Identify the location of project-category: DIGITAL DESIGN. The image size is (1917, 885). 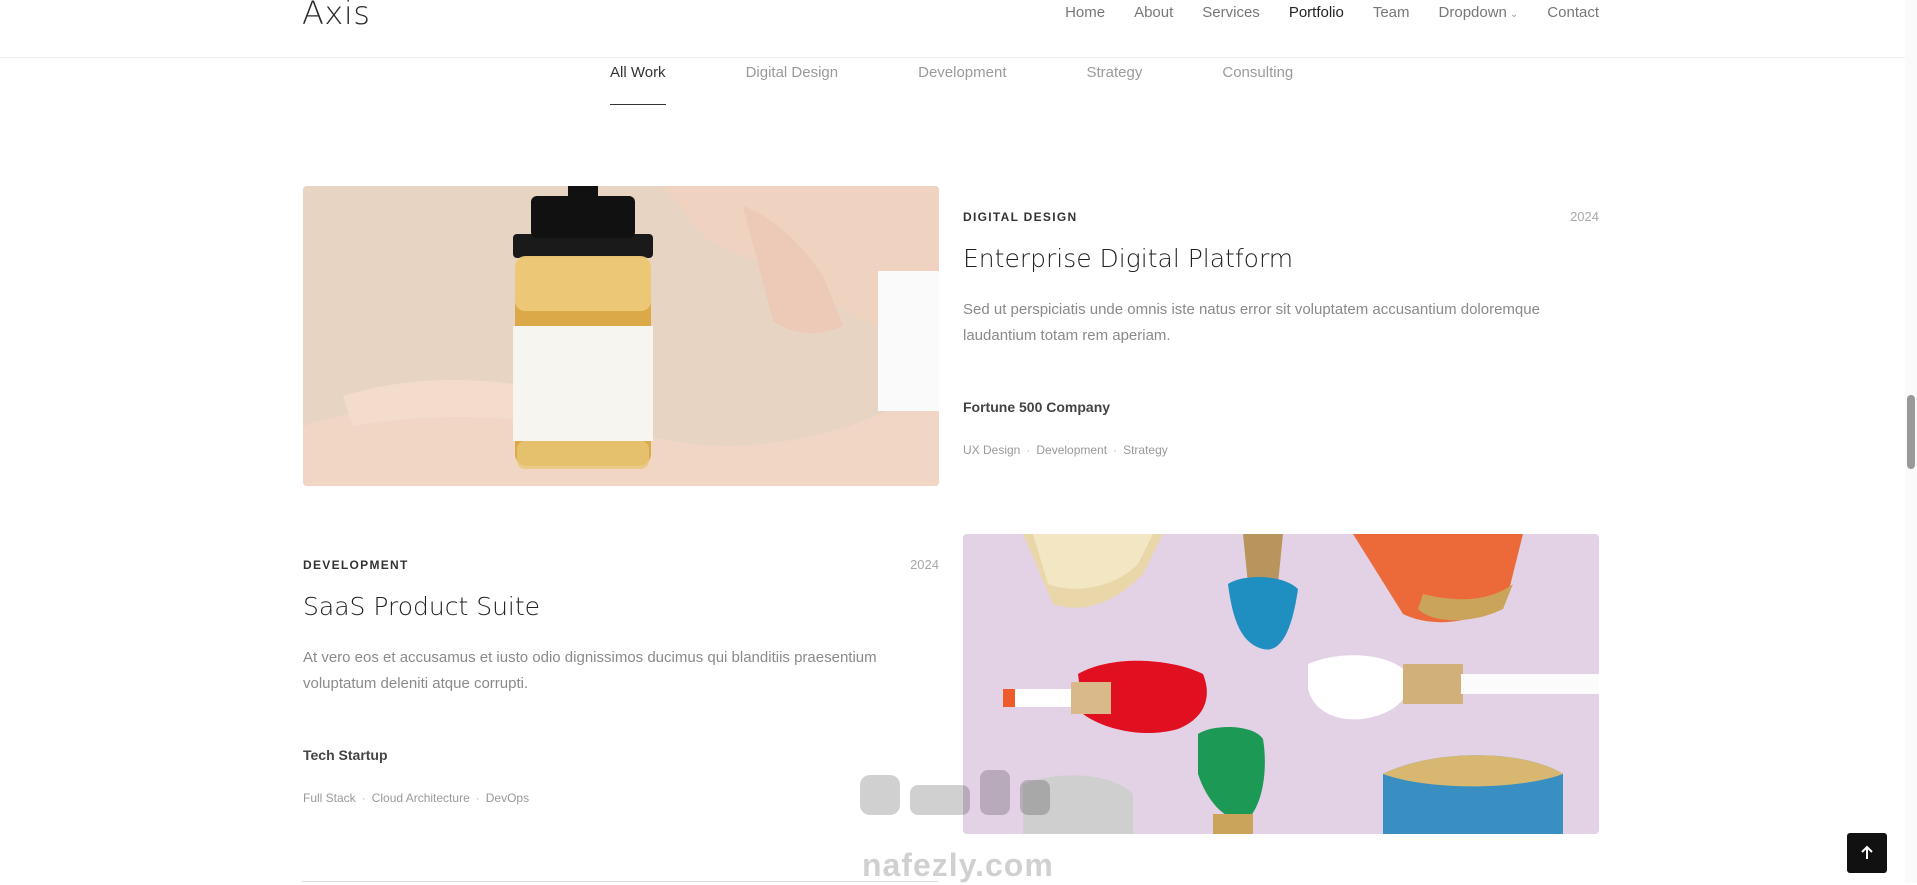
(1020, 217).